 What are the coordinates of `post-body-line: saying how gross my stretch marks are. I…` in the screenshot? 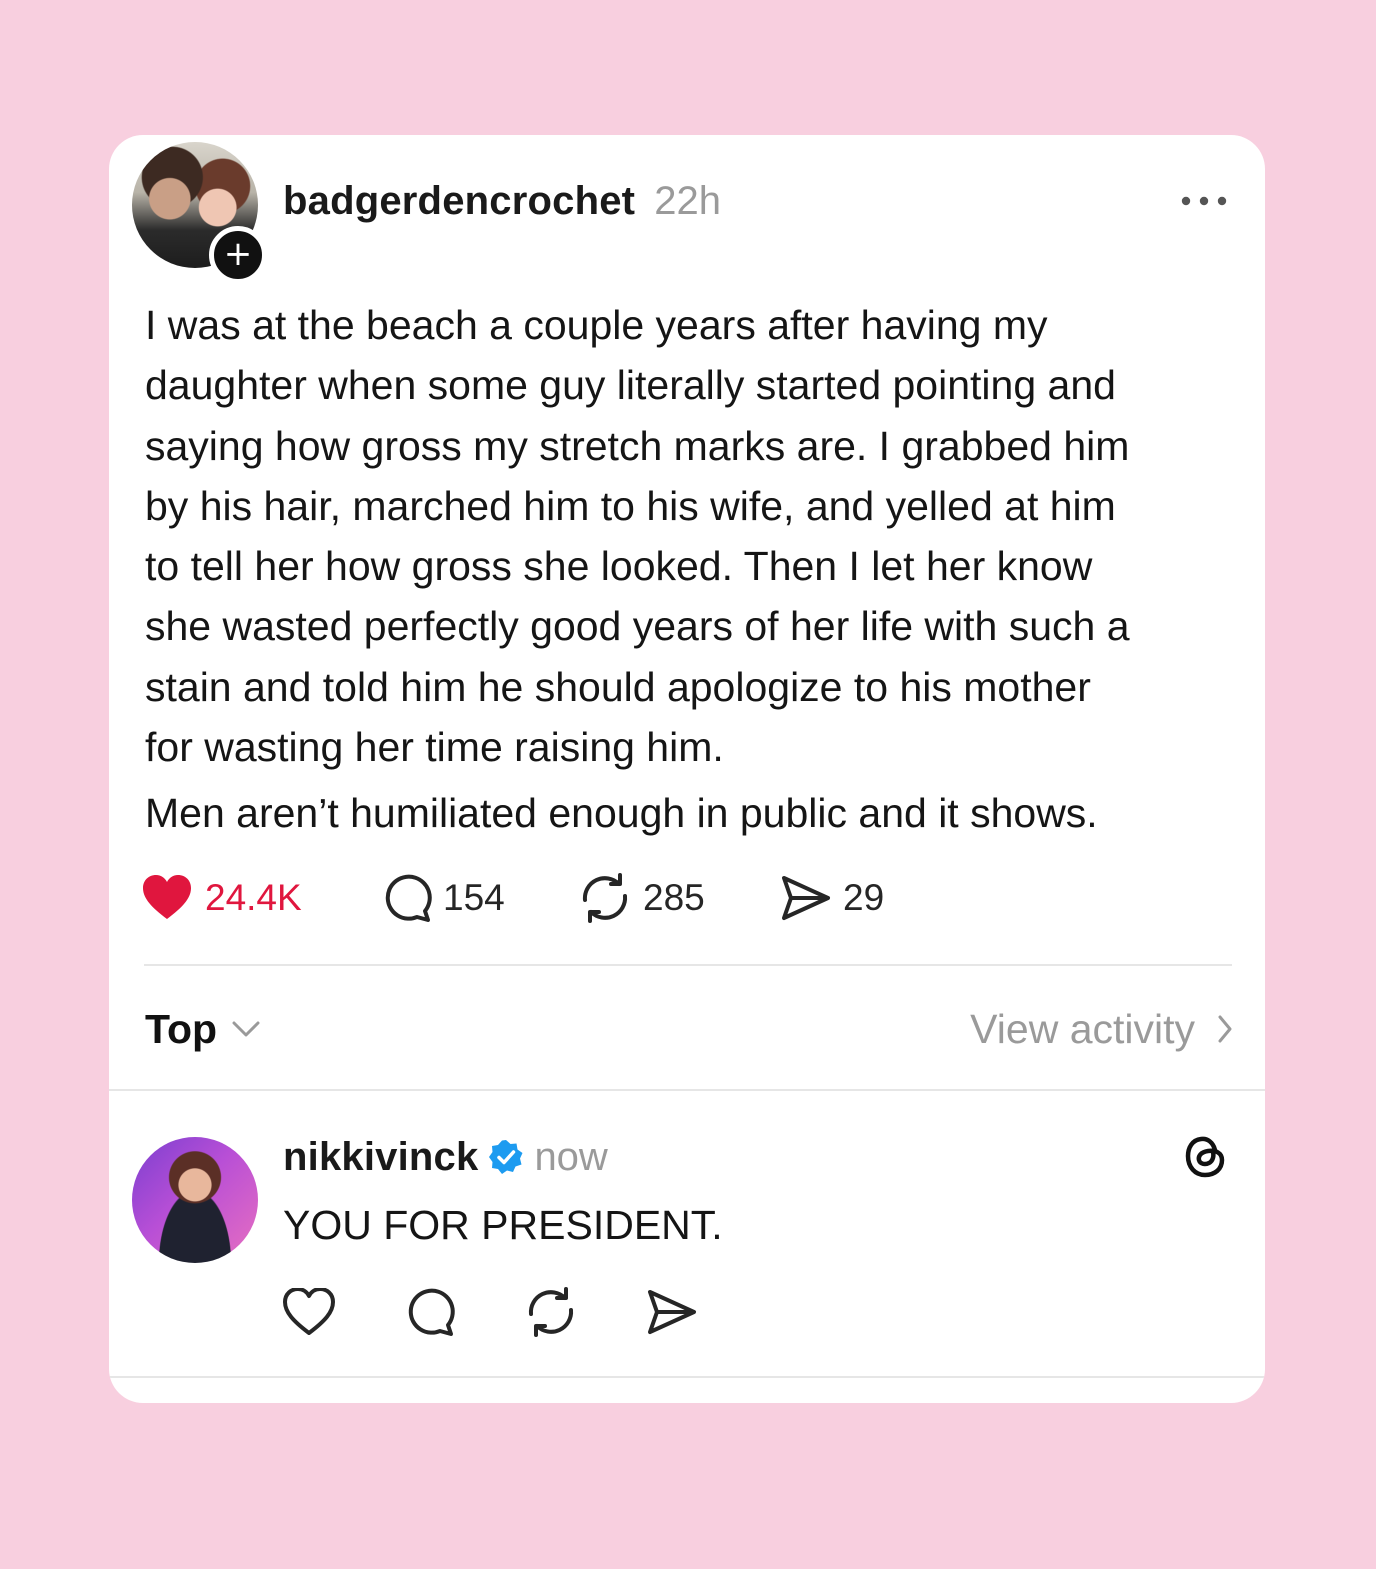 It's located at (637, 445).